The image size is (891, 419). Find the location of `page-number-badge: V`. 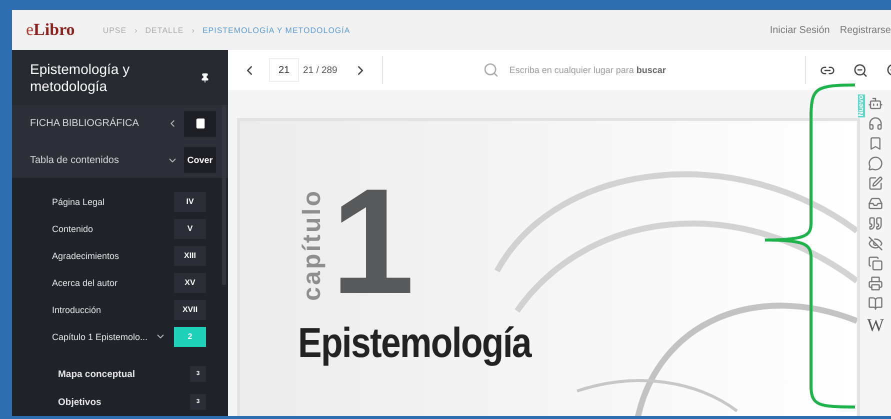

page-number-badge: V is located at coordinates (190, 228).